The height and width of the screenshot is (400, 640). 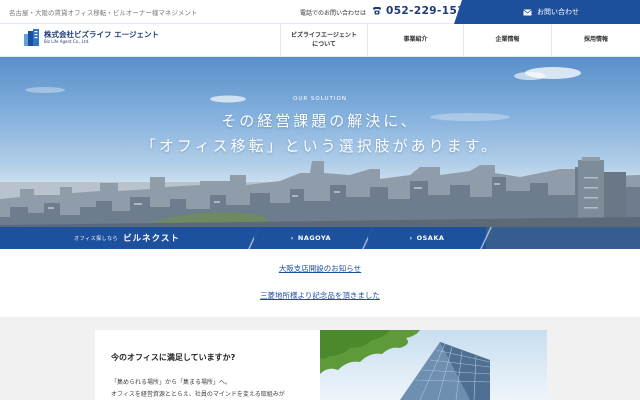 What do you see at coordinates (173, 357) in the screenshot?
I see `section-title: 今のオフィスに満足していますか?` at bounding box center [173, 357].